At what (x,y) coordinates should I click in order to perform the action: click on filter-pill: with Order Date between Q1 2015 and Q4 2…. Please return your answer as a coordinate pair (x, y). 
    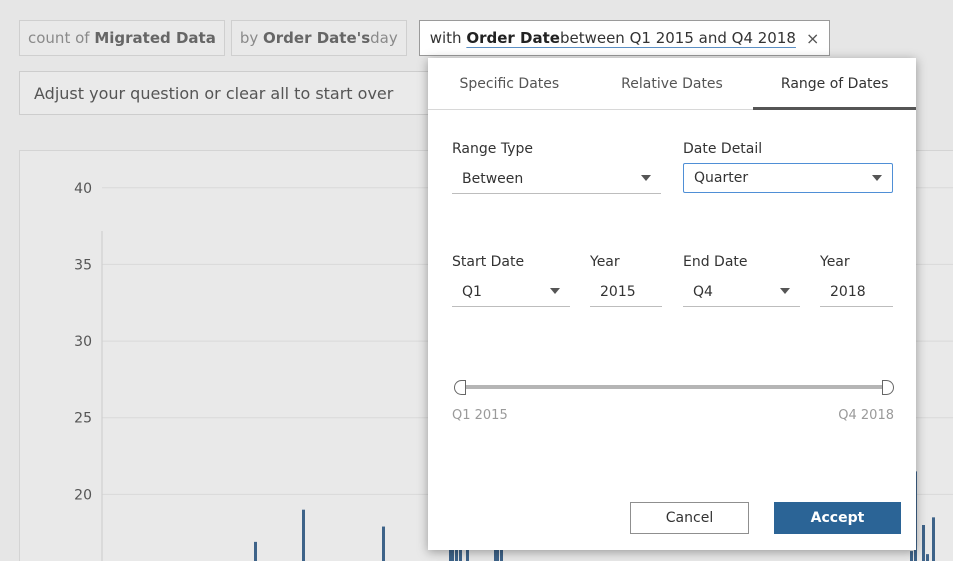
    Looking at the image, I should click on (624, 38).